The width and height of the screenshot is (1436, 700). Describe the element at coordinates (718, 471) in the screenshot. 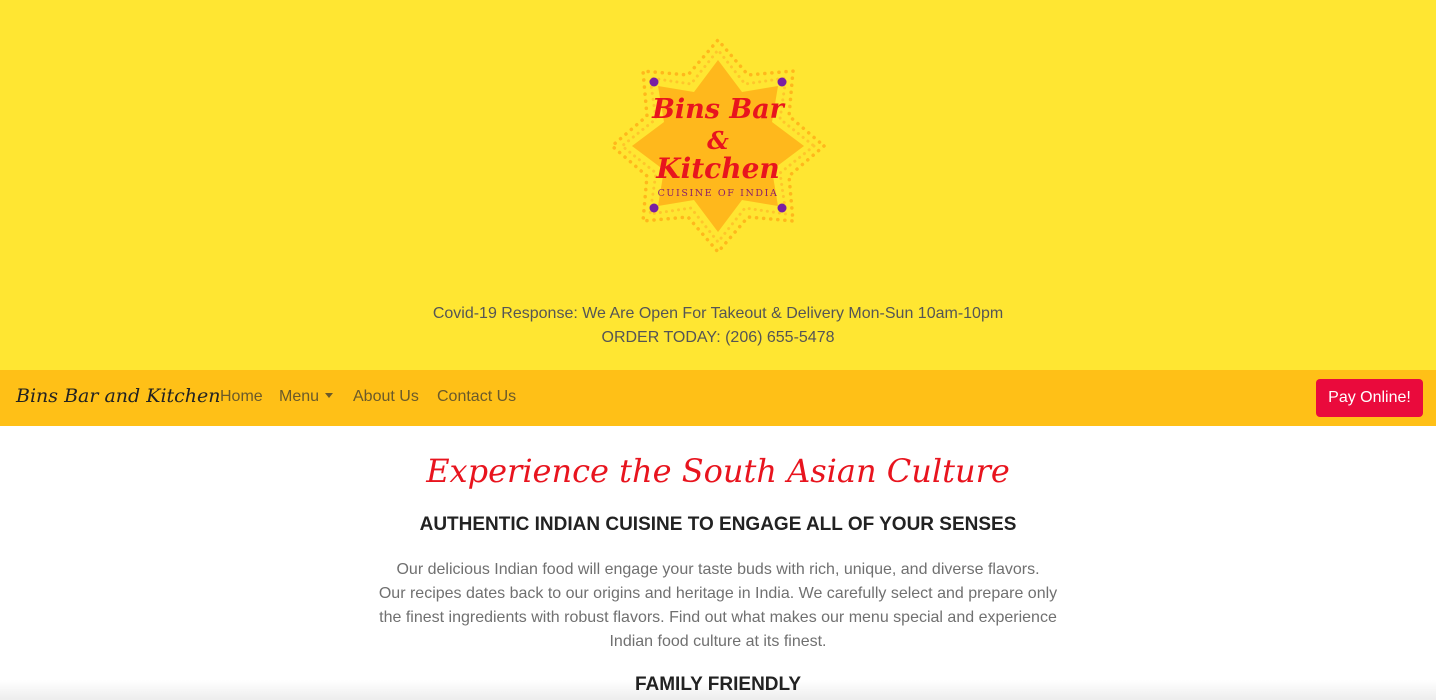

I see `tagline: Experience the South Asian Culture` at that location.